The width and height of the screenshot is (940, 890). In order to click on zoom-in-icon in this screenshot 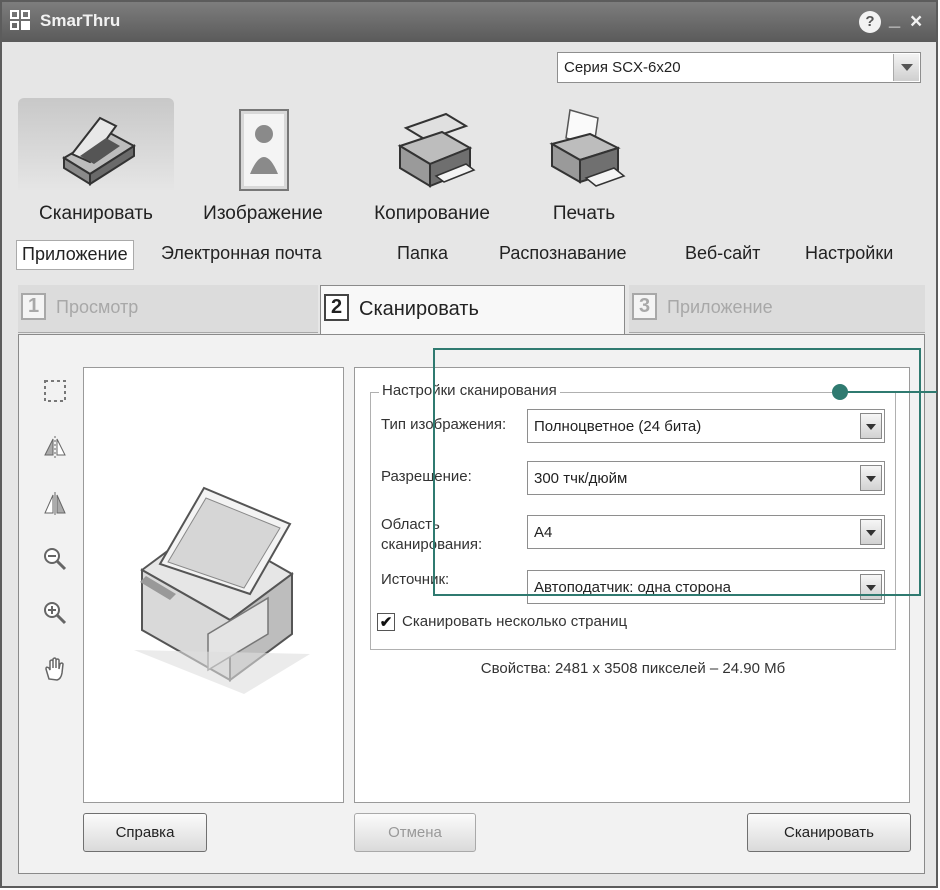, I will do `click(55, 613)`.